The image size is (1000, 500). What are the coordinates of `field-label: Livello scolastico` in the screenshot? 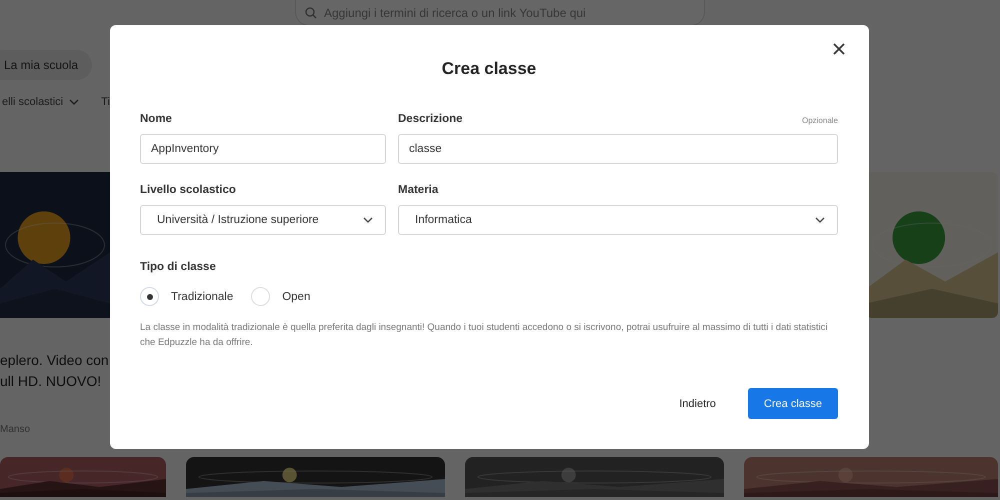 It's located at (188, 190).